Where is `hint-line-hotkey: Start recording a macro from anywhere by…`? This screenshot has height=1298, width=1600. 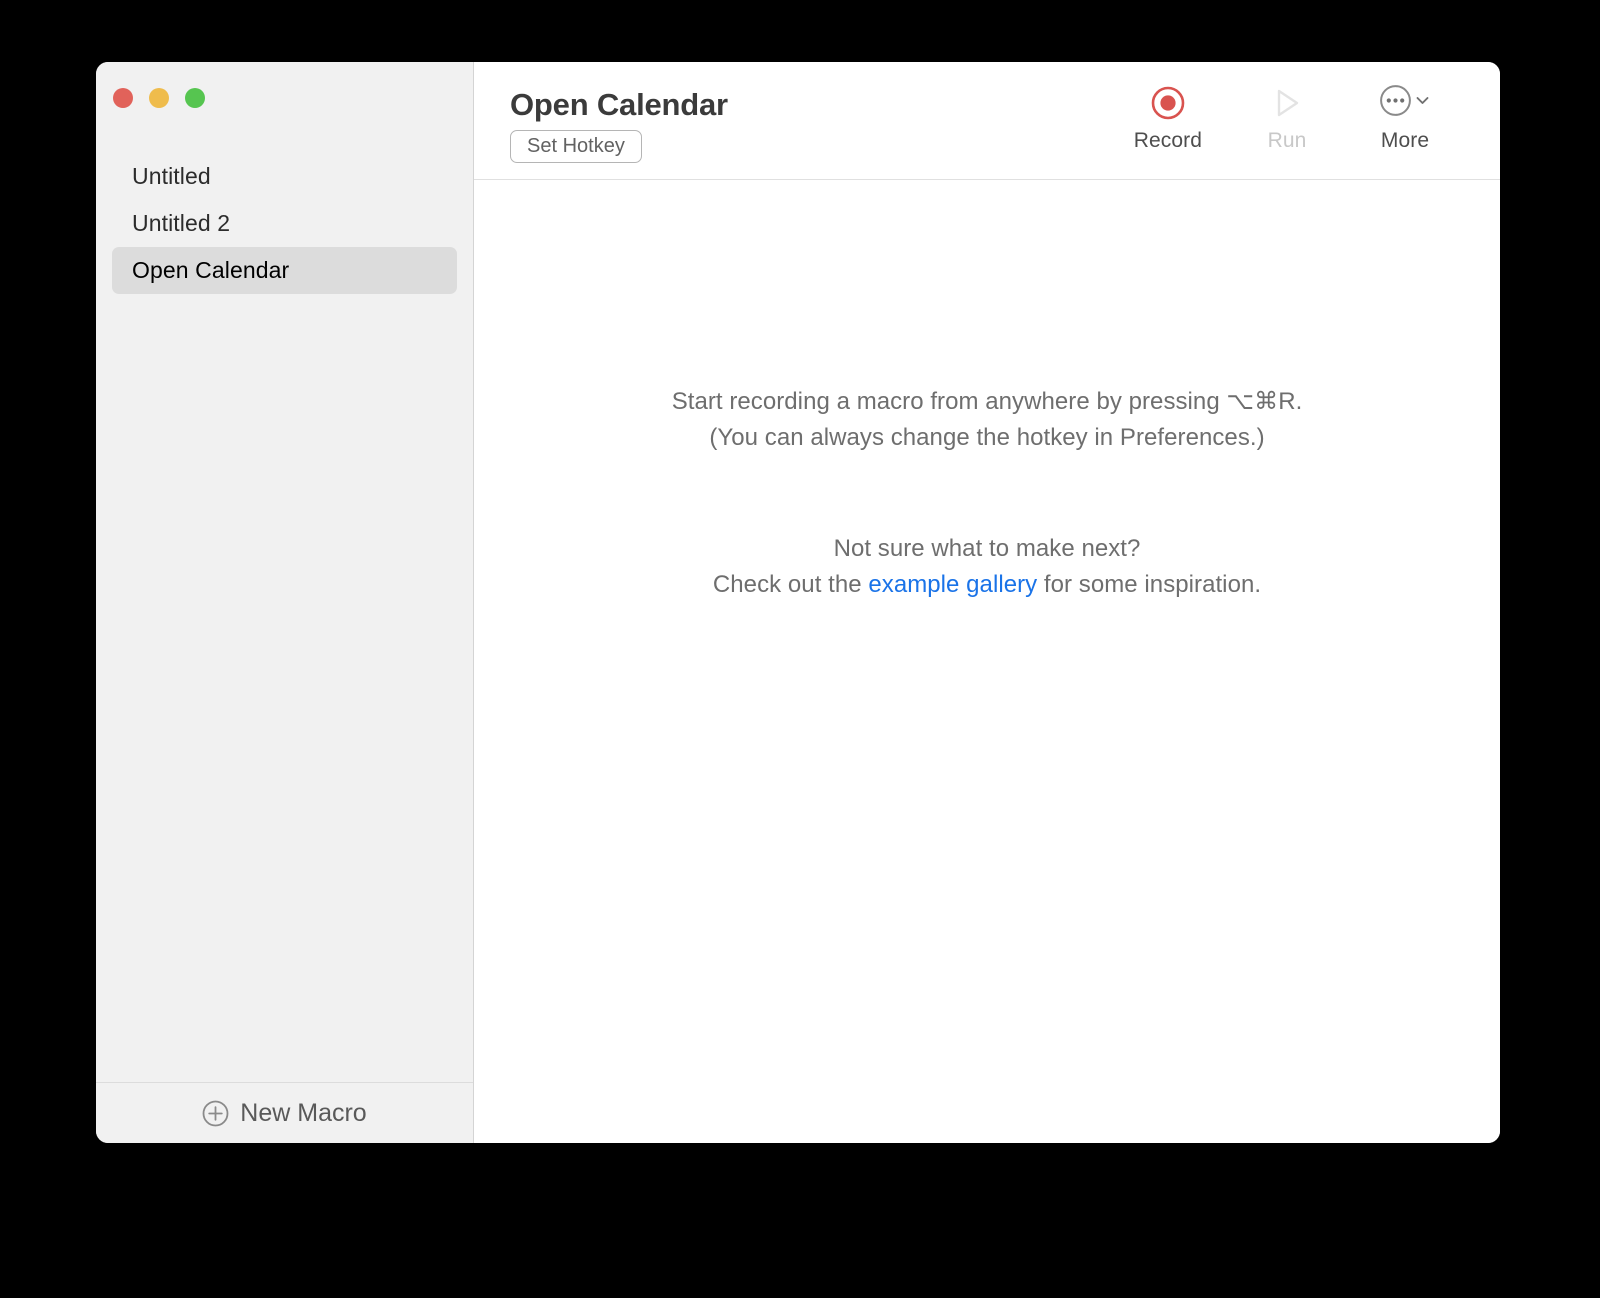
hint-line-hotkey: Start recording a macro from anywhere by… is located at coordinates (987, 401).